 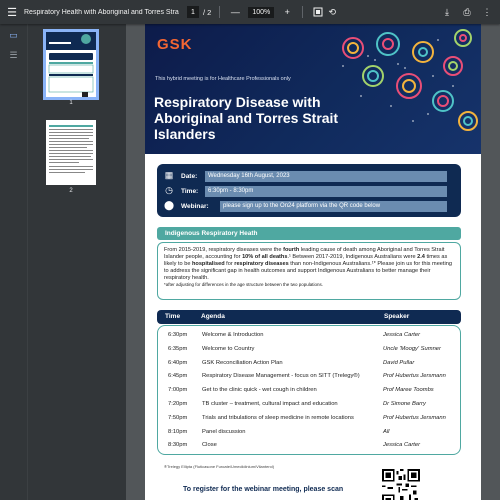 I want to click on agenda-time: 7:00pm, so click(x=178, y=390).